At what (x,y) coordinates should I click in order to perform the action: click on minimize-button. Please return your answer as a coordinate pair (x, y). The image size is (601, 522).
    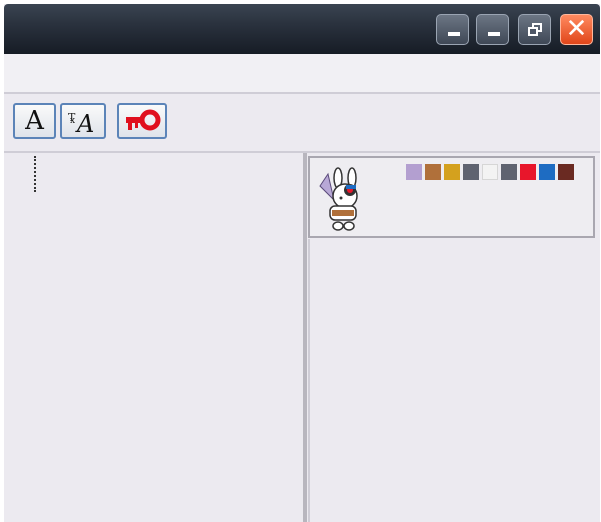
    Looking at the image, I should click on (452, 29).